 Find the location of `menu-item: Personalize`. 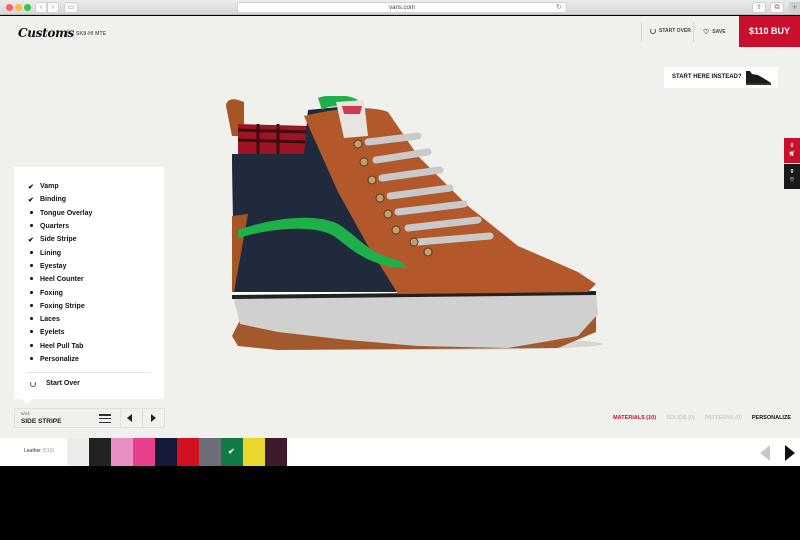

menu-item: Personalize is located at coordinates (60, 359).